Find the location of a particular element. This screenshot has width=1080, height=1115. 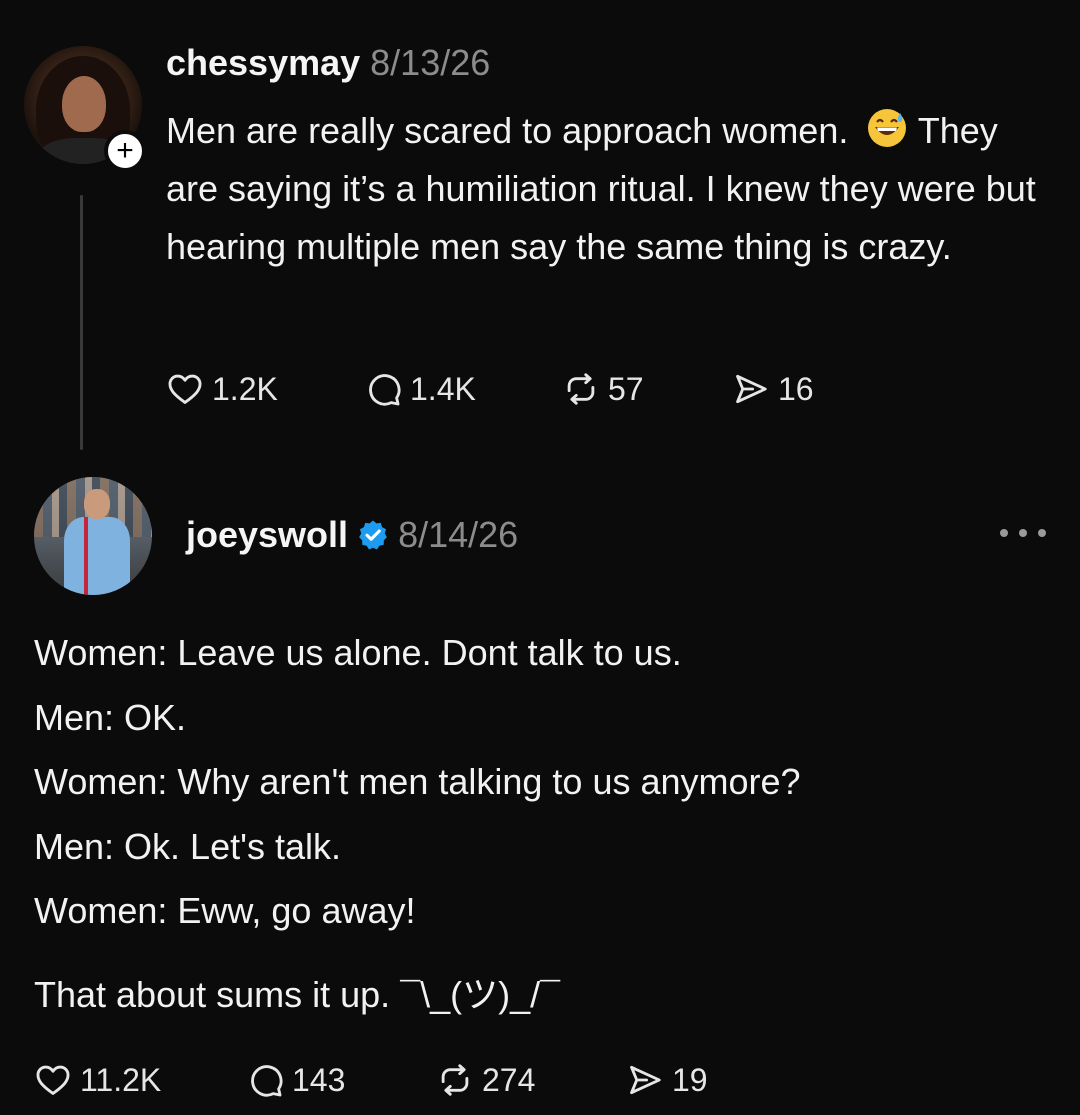

post2-line: Men: OK. is located at coordinates (110, 717).